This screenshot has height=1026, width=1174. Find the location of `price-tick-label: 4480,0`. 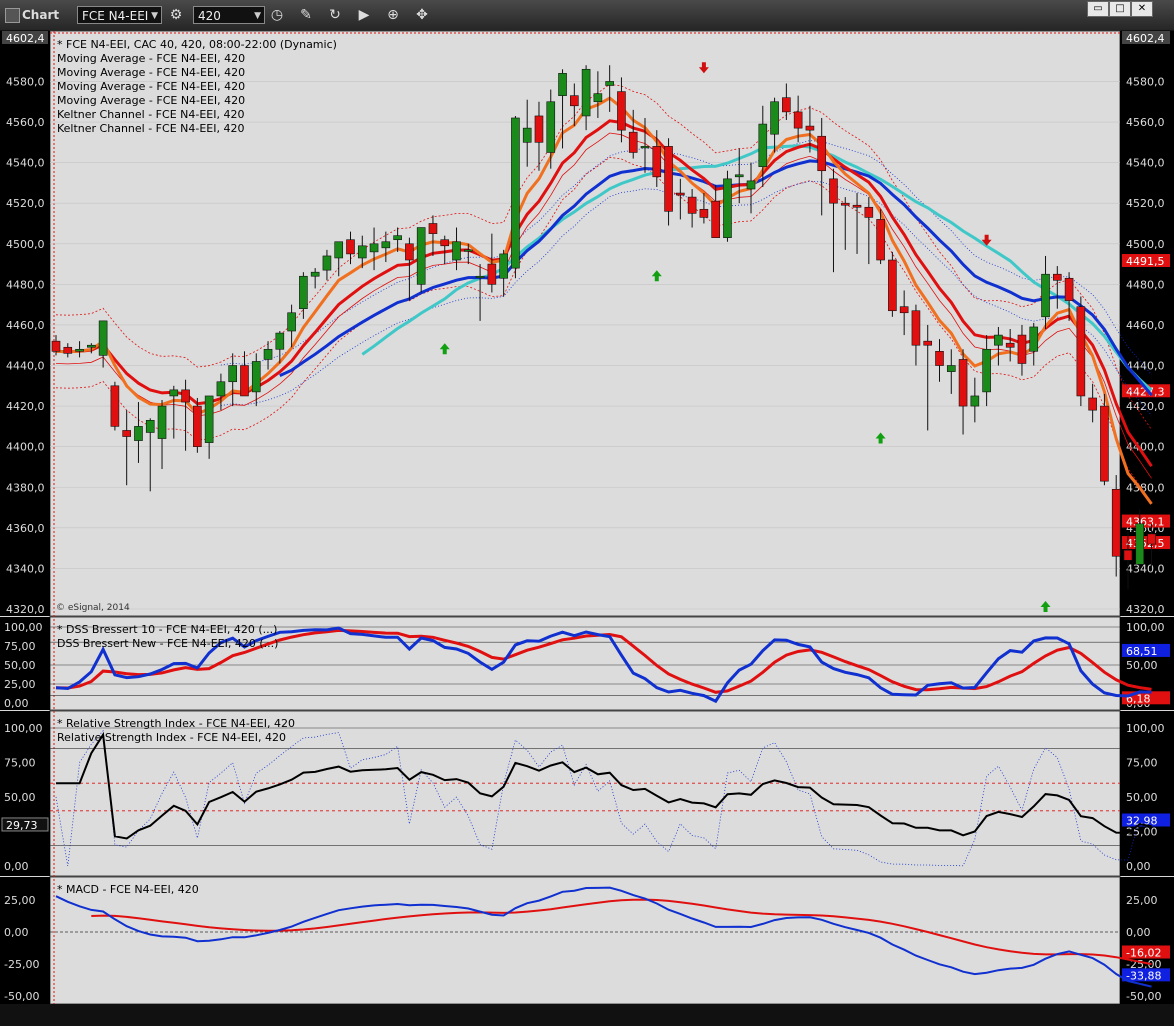

price-tick-label: 4480,0 is located at coordinates (1145, 284).